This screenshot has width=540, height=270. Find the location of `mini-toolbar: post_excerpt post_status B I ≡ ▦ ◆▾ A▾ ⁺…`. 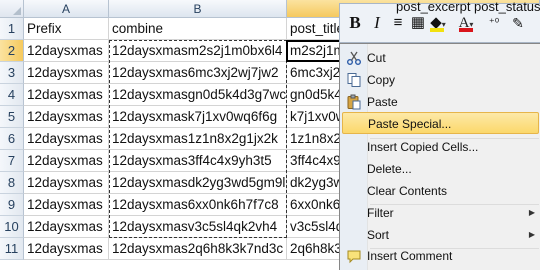

mini-toolbar: post_excerpt post_status B I ≡ ▦ ◆▾ A▾ ⁺… is located at coordinates (439, 21).